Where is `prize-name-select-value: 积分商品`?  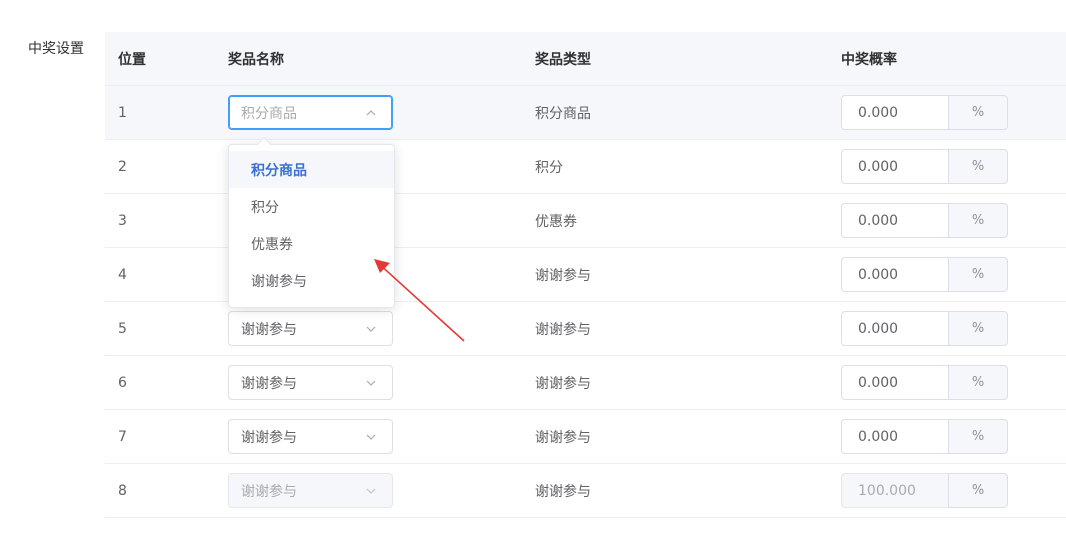
prize-name-select-value: 积分商品 is located at coordinates (269, 113).